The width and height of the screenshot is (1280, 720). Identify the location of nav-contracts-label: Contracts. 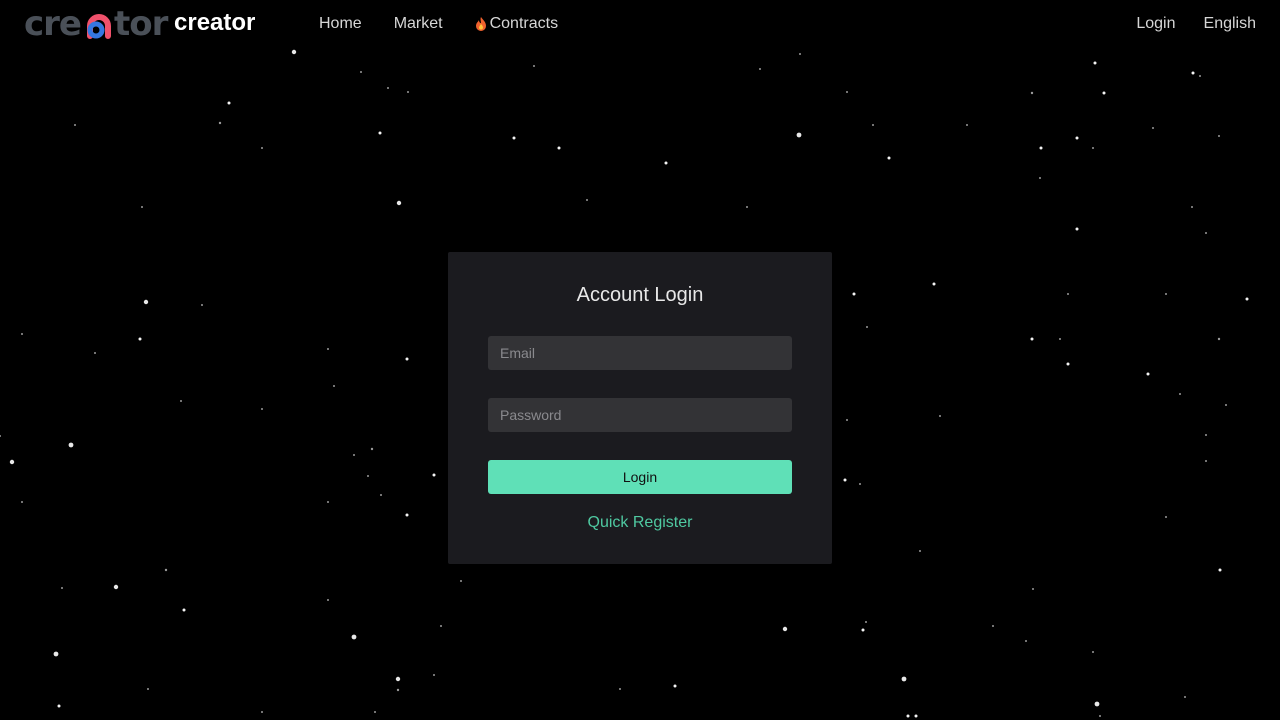
(524, 23).